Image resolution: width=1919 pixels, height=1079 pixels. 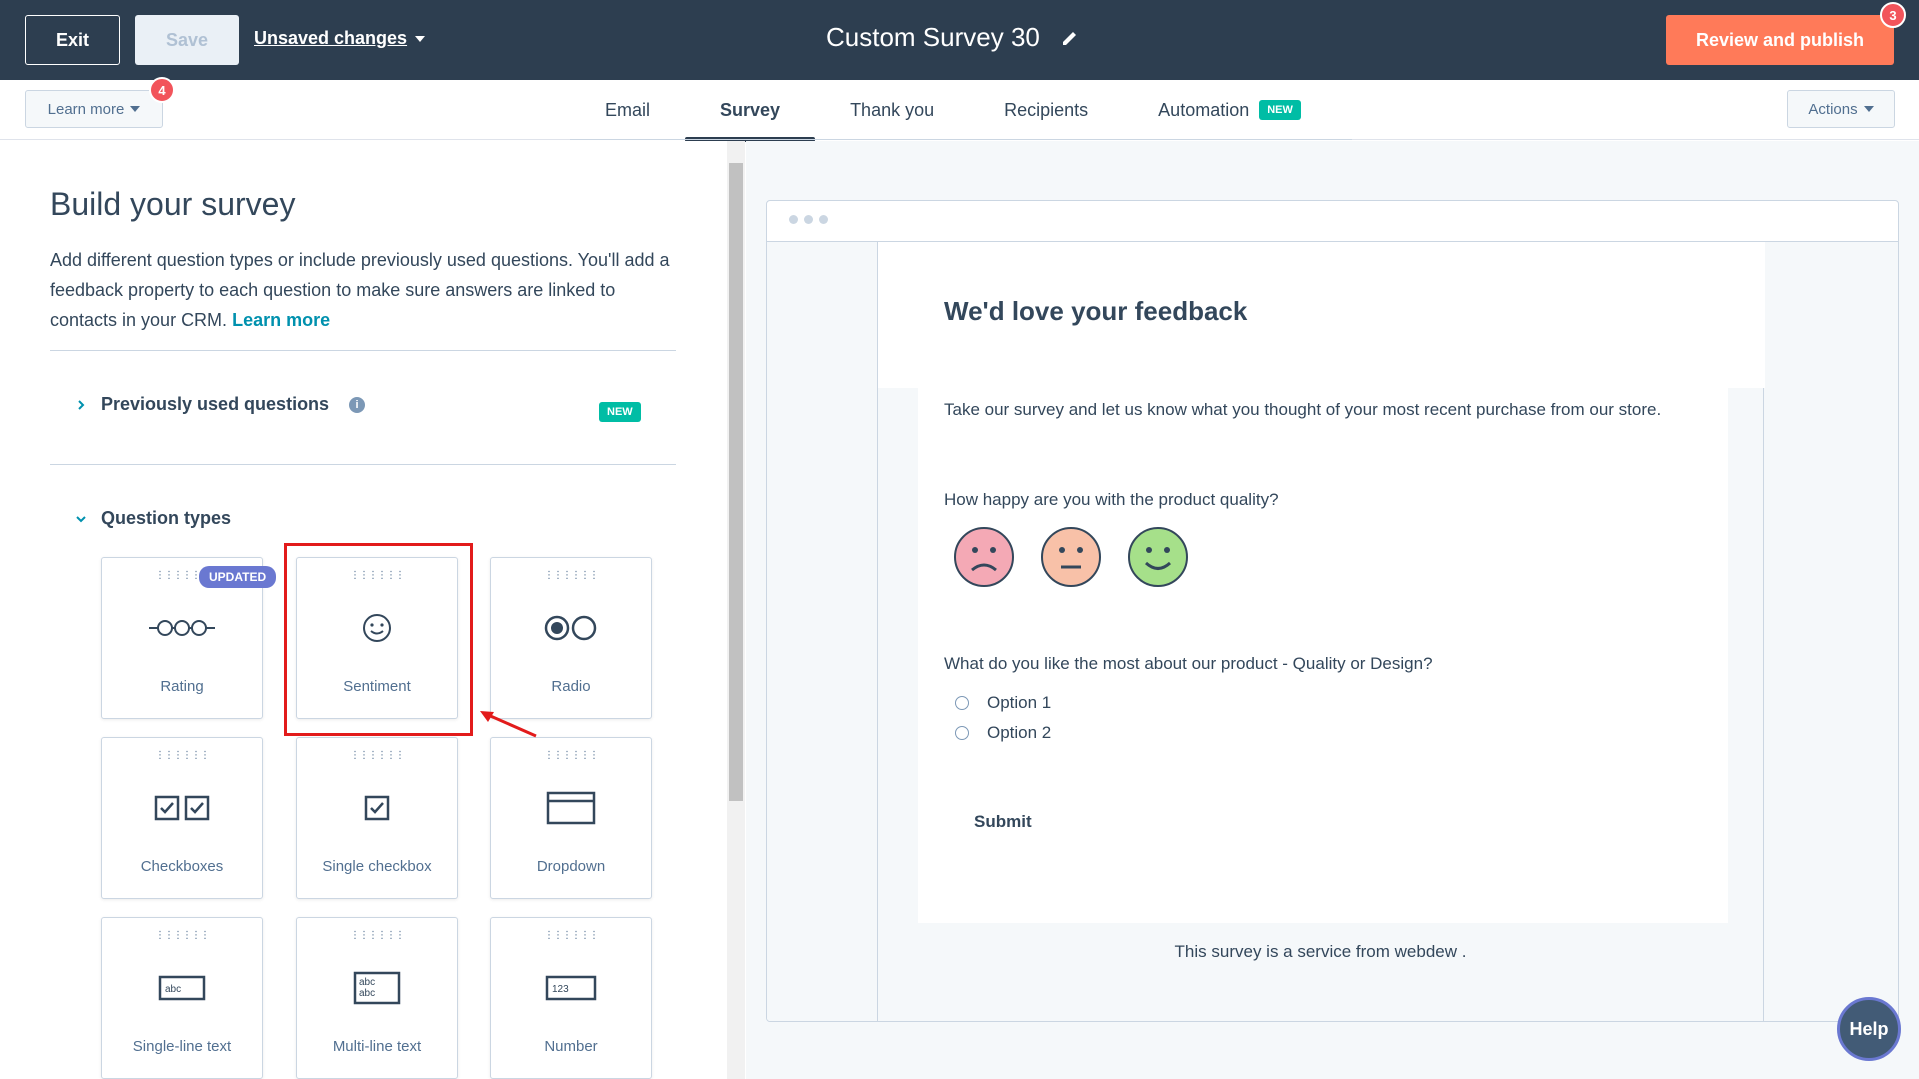 I want to click on tab-label: Email, so click(x=628, y=109).